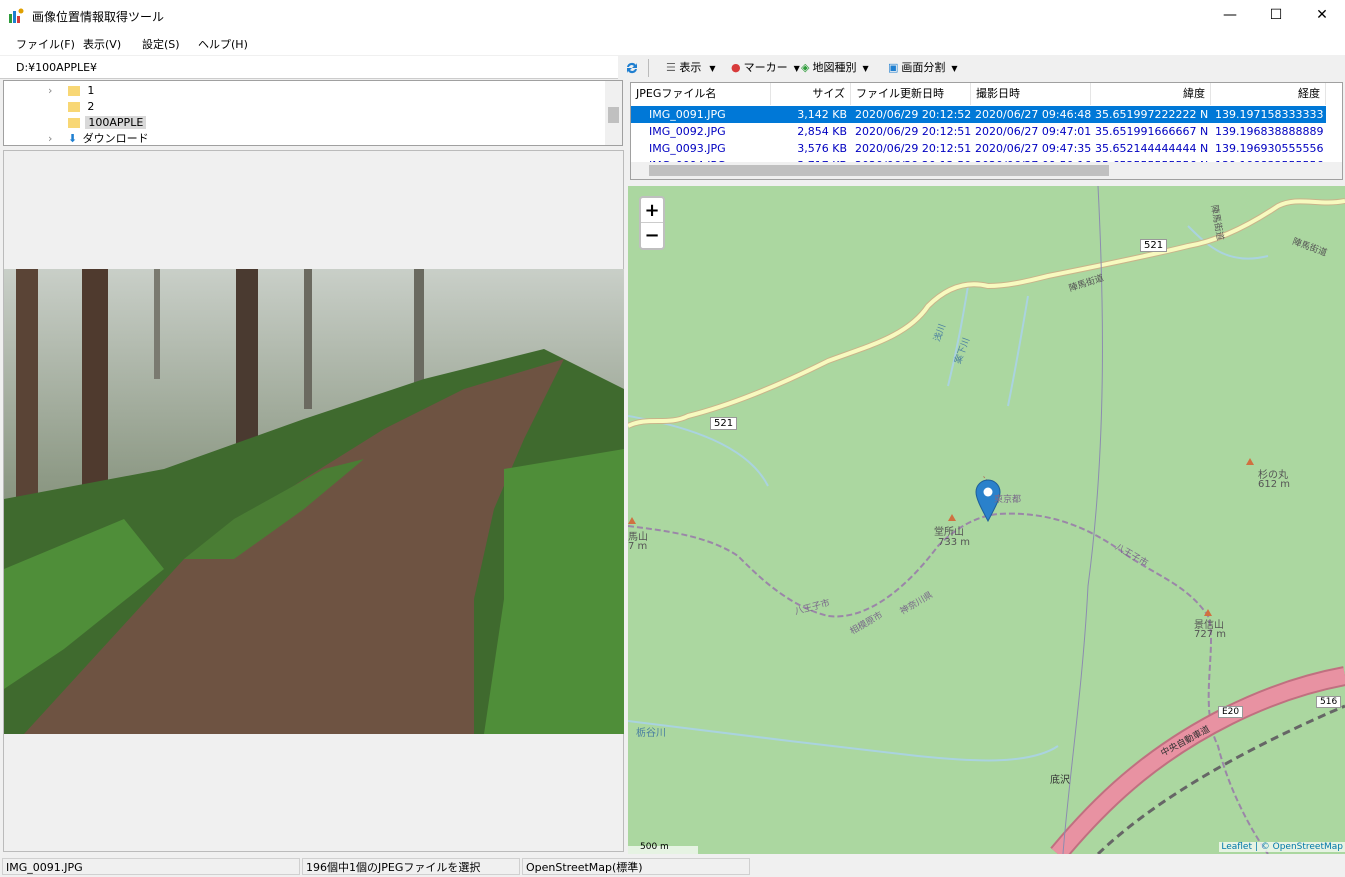  I want to click on map-label: 7 m, so click(638, 546).